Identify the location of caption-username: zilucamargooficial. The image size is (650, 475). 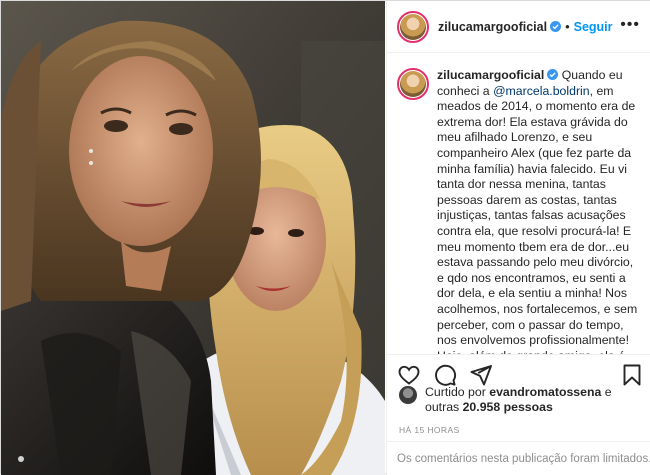
(490, 75).